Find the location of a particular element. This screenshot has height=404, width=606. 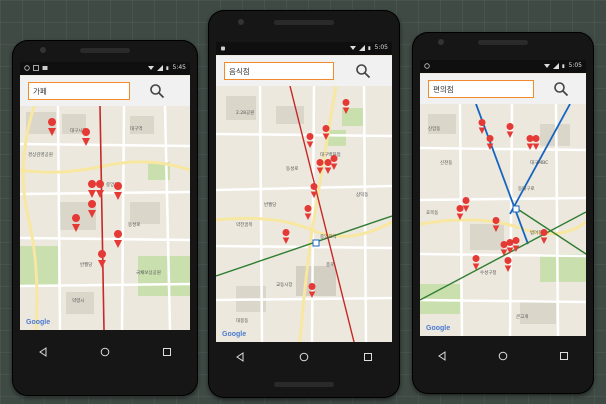

map-label: 중앙로역 is located at coordinates (328, 236).